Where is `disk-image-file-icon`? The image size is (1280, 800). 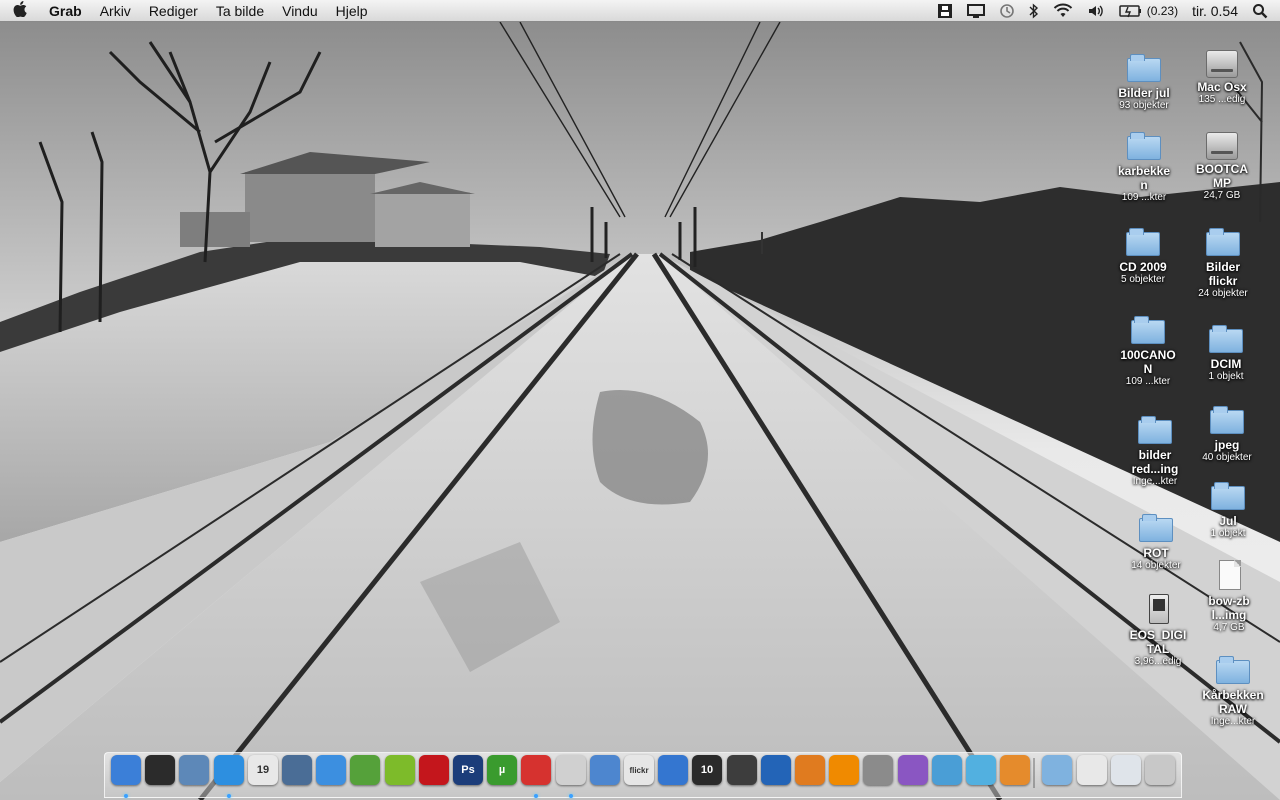 disk-image-file-icon is located at coordinates (1229, 576).